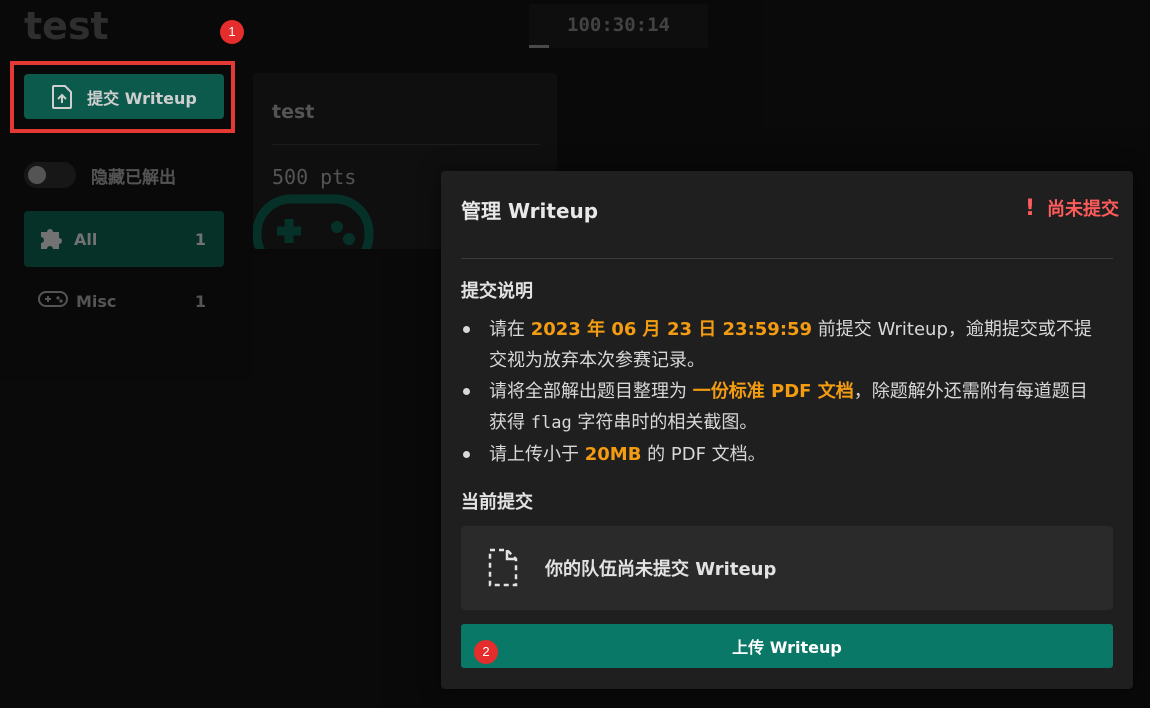 The image size is (1150, 708). Describe the element at coordinates (315, 221) in the screenshot. I see `gamepad-watermark-icon` at that location.